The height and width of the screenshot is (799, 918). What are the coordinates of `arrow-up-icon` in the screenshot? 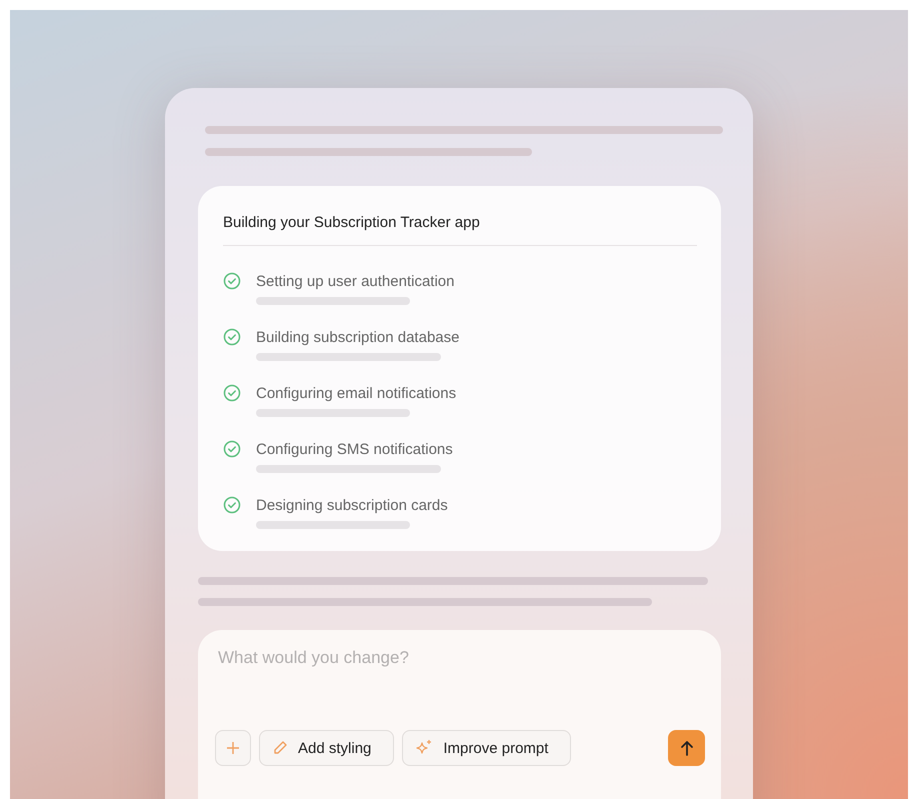 It's located at (687, 748).